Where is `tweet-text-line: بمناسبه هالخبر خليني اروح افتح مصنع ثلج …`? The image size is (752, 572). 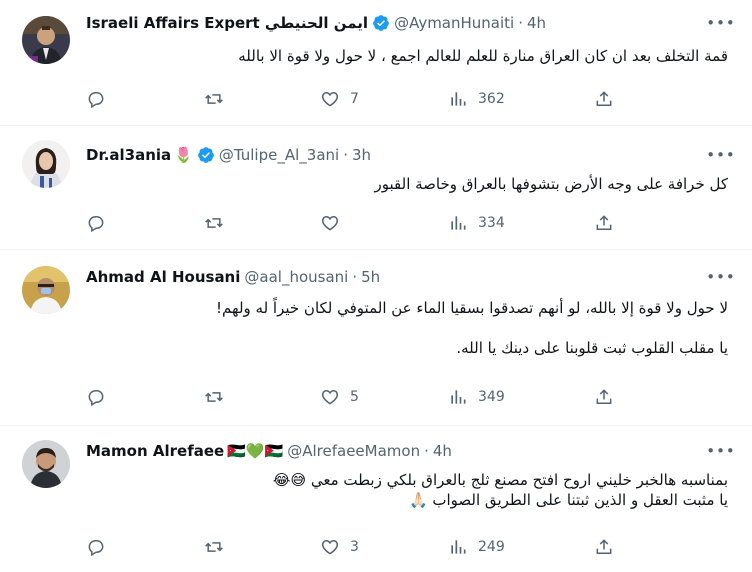
tweet-text-line: بمناسبه هالخبر خليني اروح افتح مصنع ثلج … is located at coordinates (500, 480).